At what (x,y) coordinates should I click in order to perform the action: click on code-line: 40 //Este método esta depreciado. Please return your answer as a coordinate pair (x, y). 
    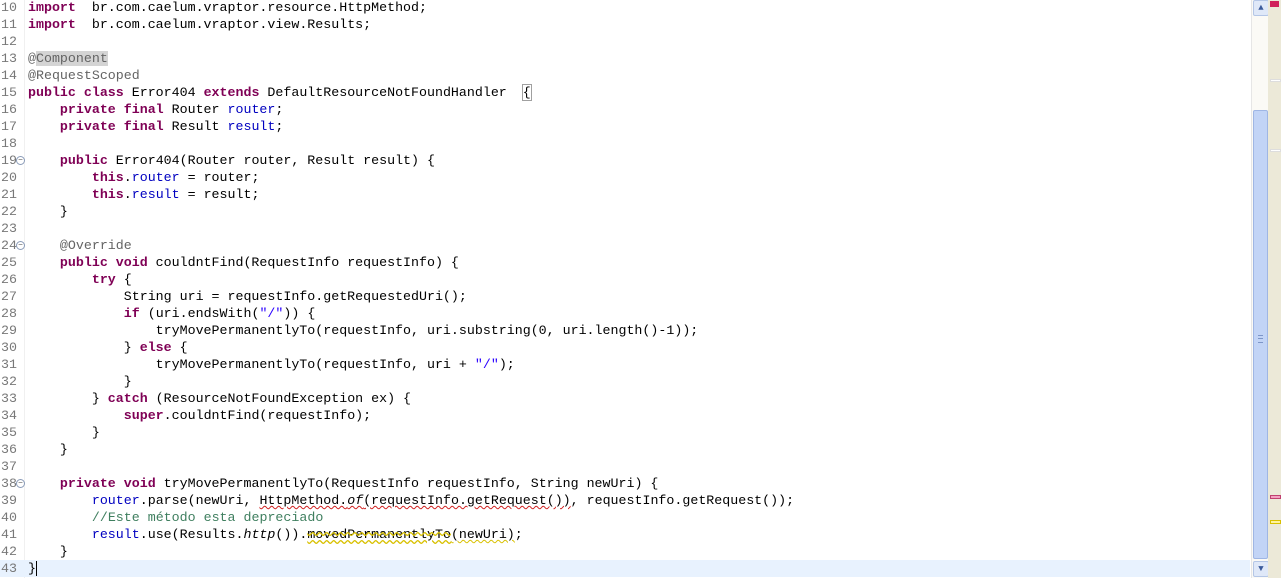
    Looking at the image, I should click on (625, 517).